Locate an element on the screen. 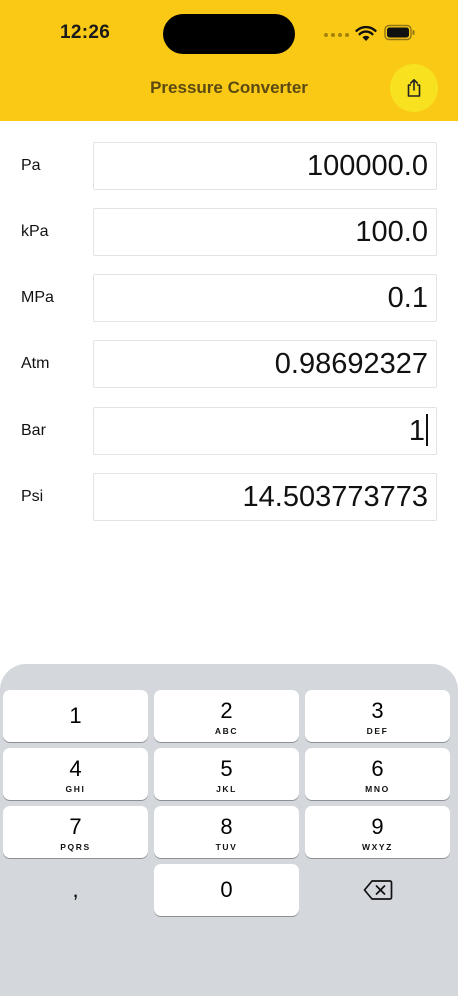  delete-key is located at coordinates (377, 890).